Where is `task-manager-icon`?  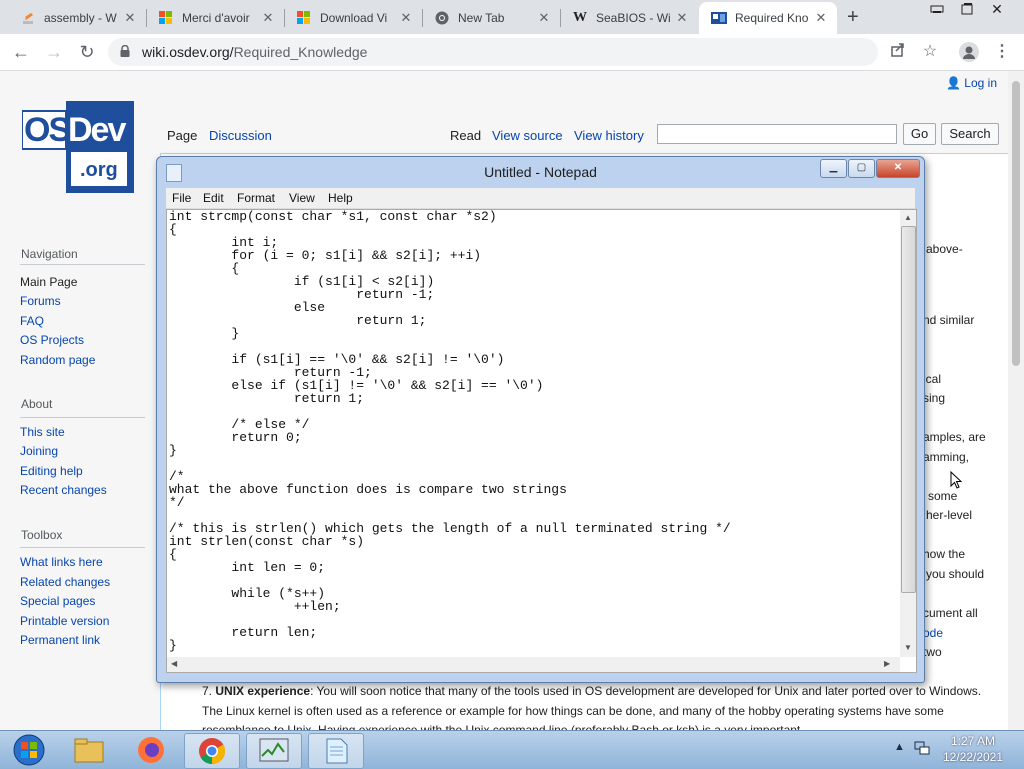 task-manager-icon is located at coordinates (274, 751).